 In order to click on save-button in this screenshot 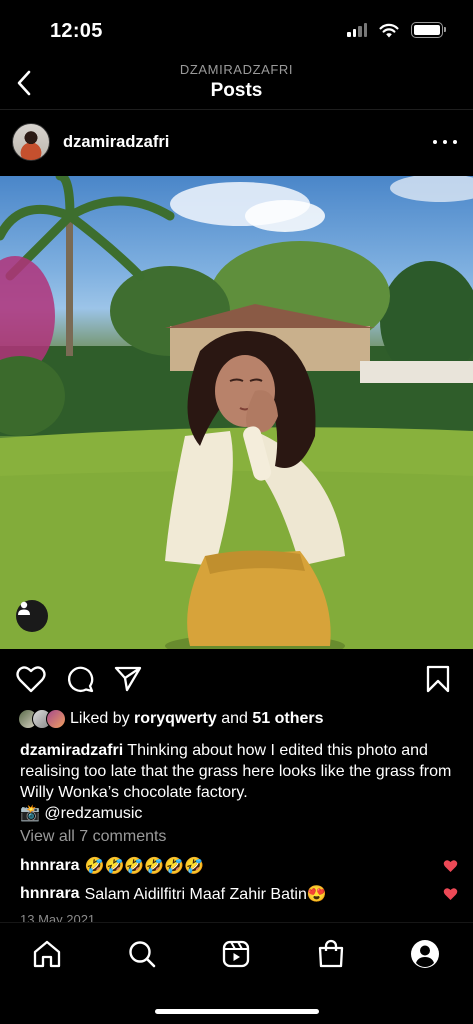, I will do `click(438, 679)`.